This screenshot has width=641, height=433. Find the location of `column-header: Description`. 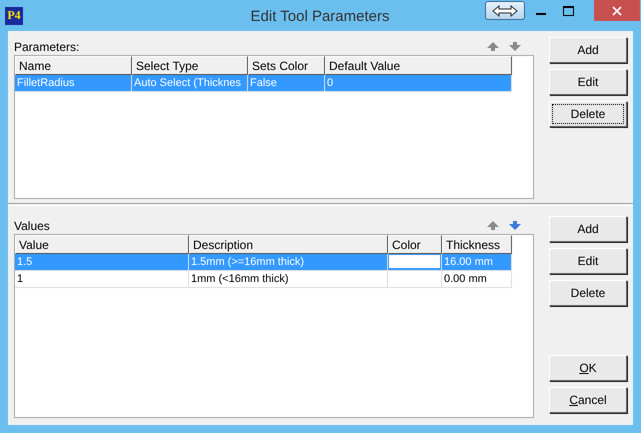

column-header: Description is located at coordinates (288, 244).